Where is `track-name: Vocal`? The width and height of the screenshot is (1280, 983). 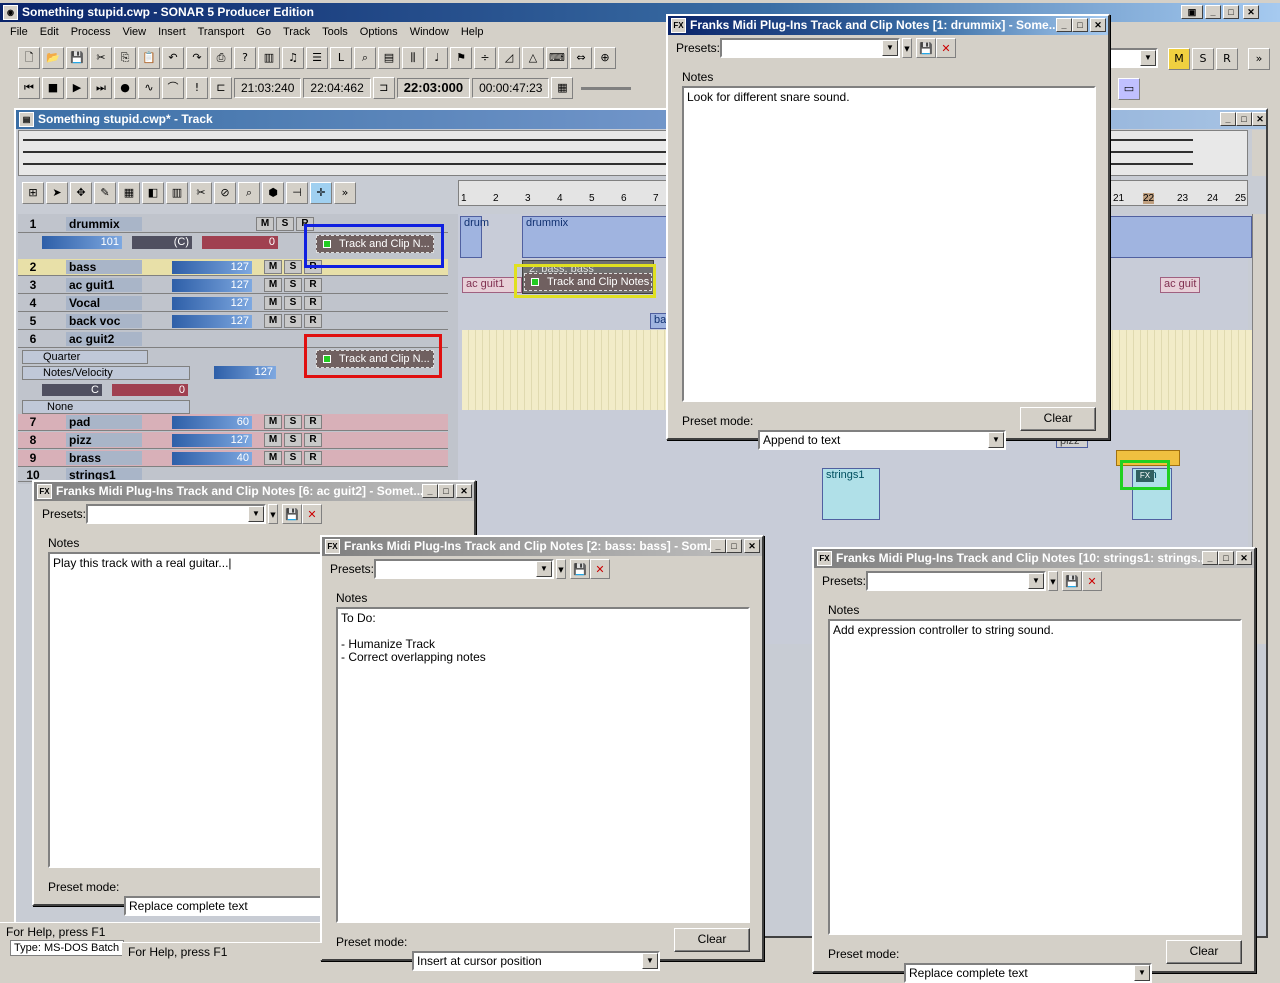 track-name: Vocal is located at coordinates (104, 303).